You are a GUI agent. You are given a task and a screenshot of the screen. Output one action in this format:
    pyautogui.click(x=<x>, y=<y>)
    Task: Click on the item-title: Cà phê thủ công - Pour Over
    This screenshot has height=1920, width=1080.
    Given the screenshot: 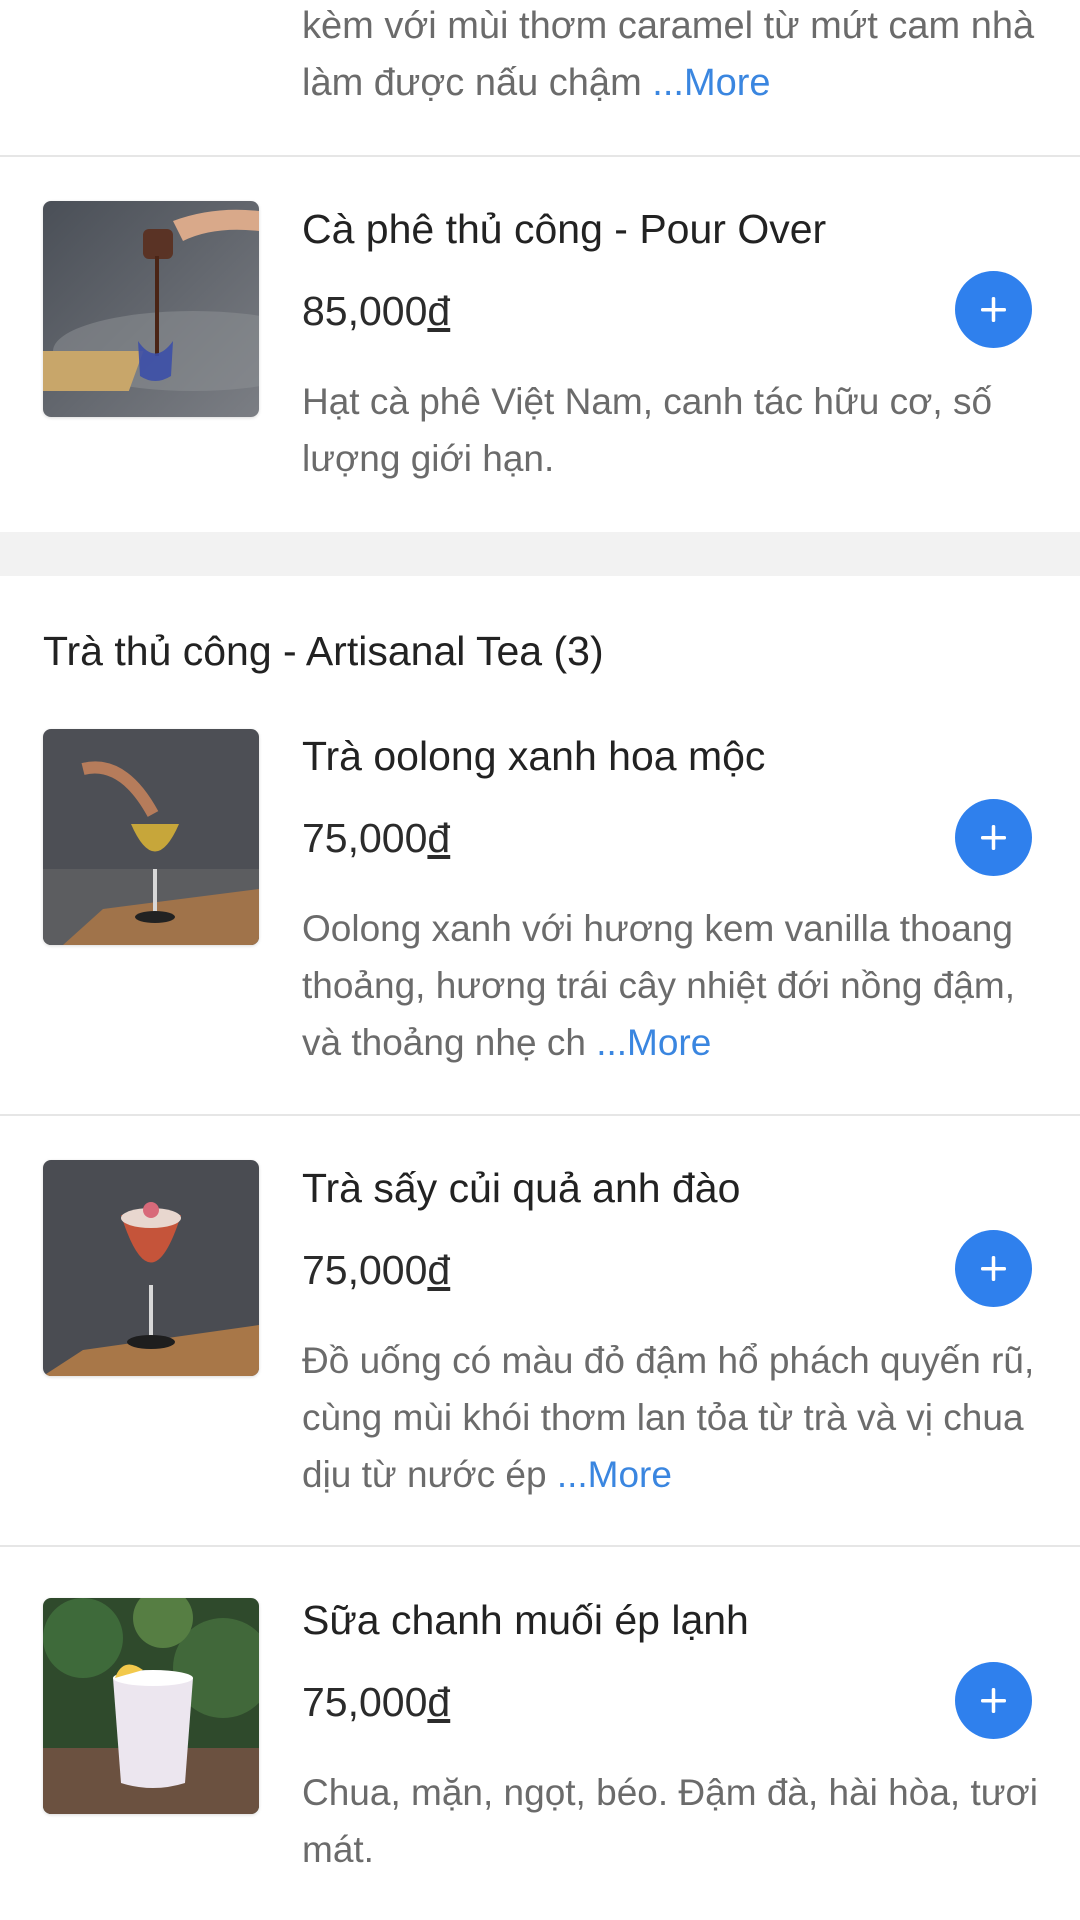 What is the action you would take?
    pyautogui.click(x=564, y=229)
    